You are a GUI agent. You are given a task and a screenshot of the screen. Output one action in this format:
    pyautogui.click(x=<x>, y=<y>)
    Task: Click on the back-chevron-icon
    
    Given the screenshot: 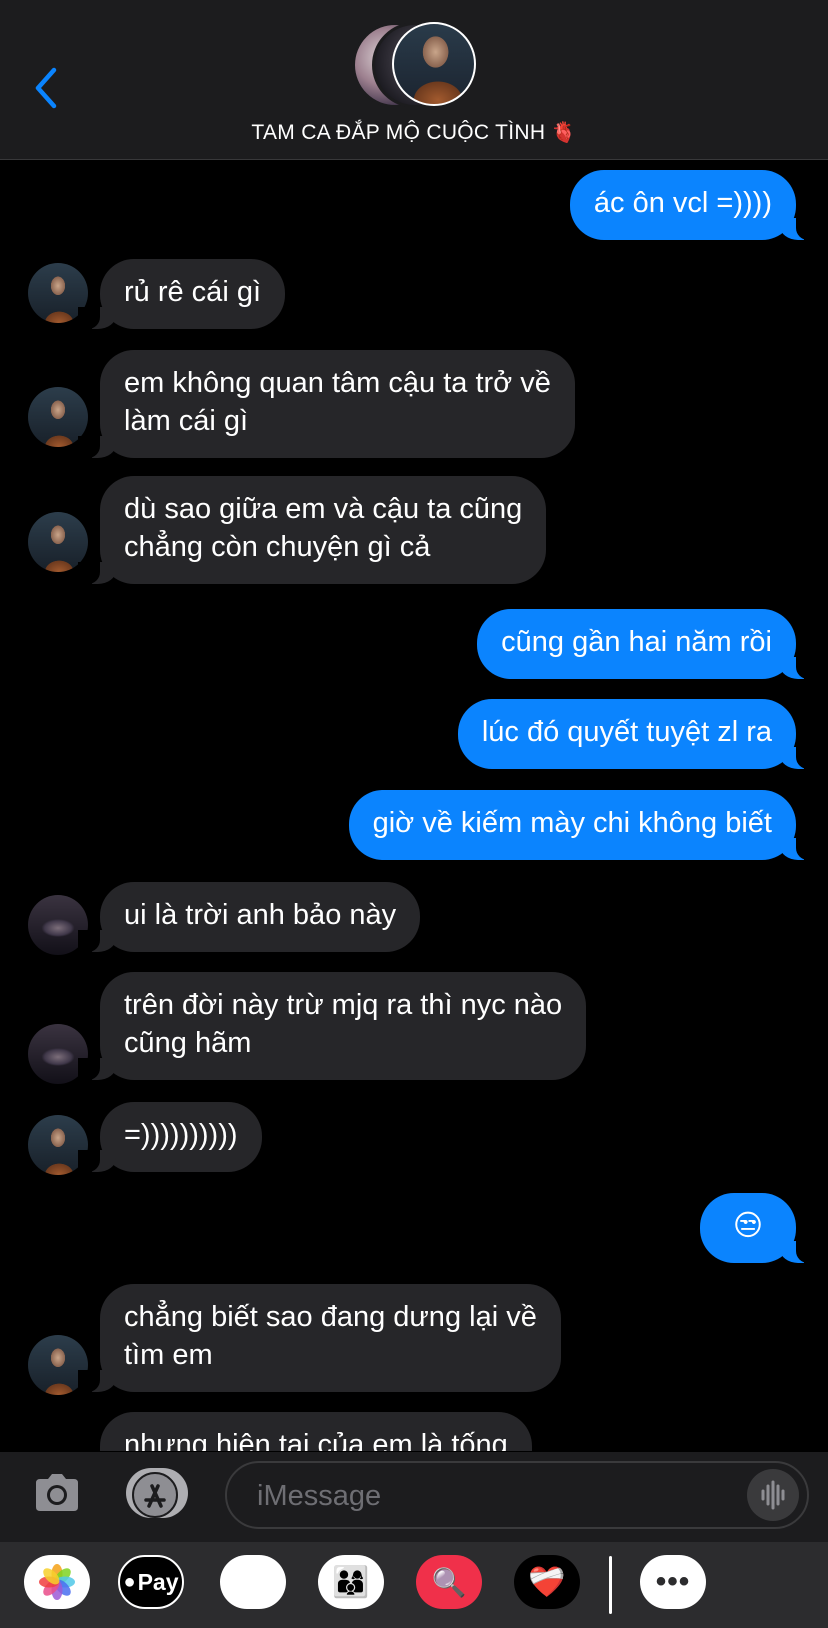 What is the action you would take?
    pyautogui.click(x=47, y=88)
    